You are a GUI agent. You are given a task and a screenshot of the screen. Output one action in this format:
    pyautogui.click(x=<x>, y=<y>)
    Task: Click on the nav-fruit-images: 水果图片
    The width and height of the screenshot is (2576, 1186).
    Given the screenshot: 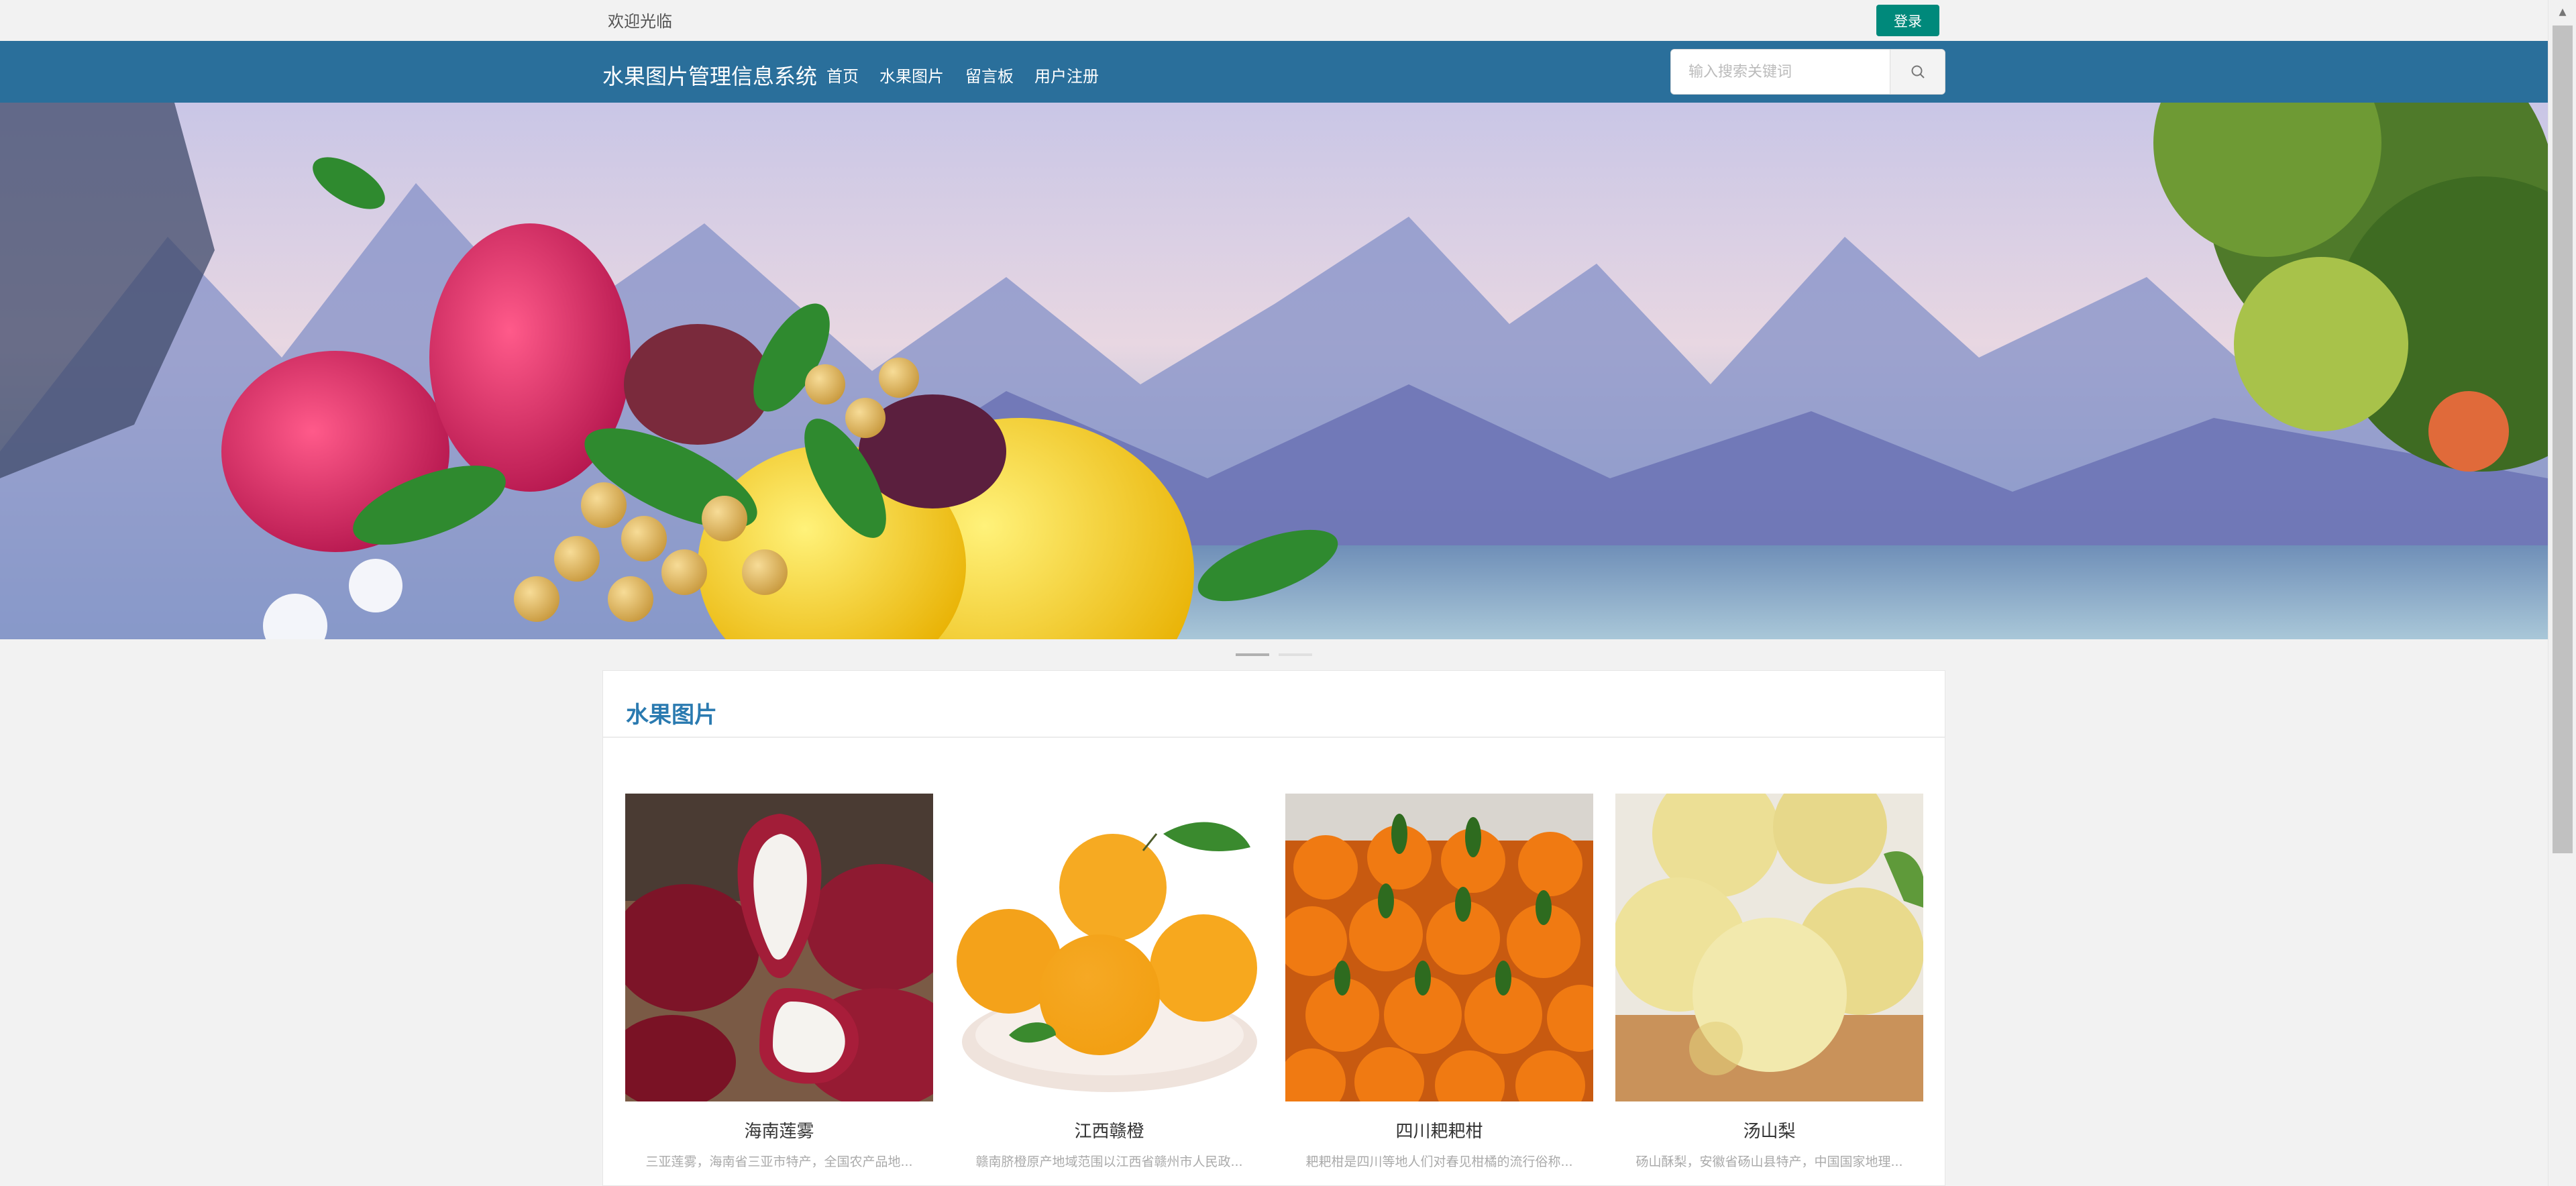 What is the action you would take?
    pyautogui.click(x=911, y=75)
    